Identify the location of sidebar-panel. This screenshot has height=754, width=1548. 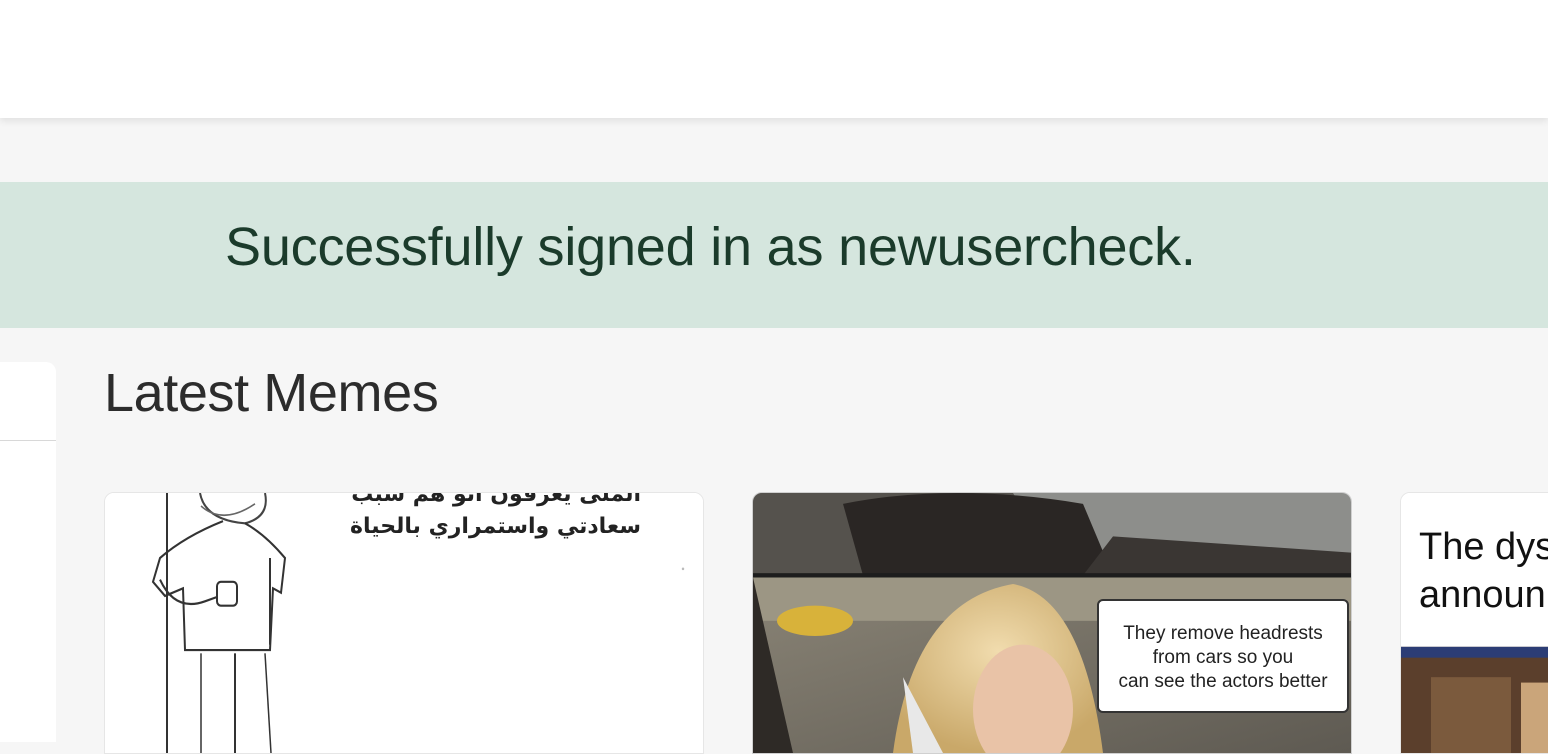
(28, 552).